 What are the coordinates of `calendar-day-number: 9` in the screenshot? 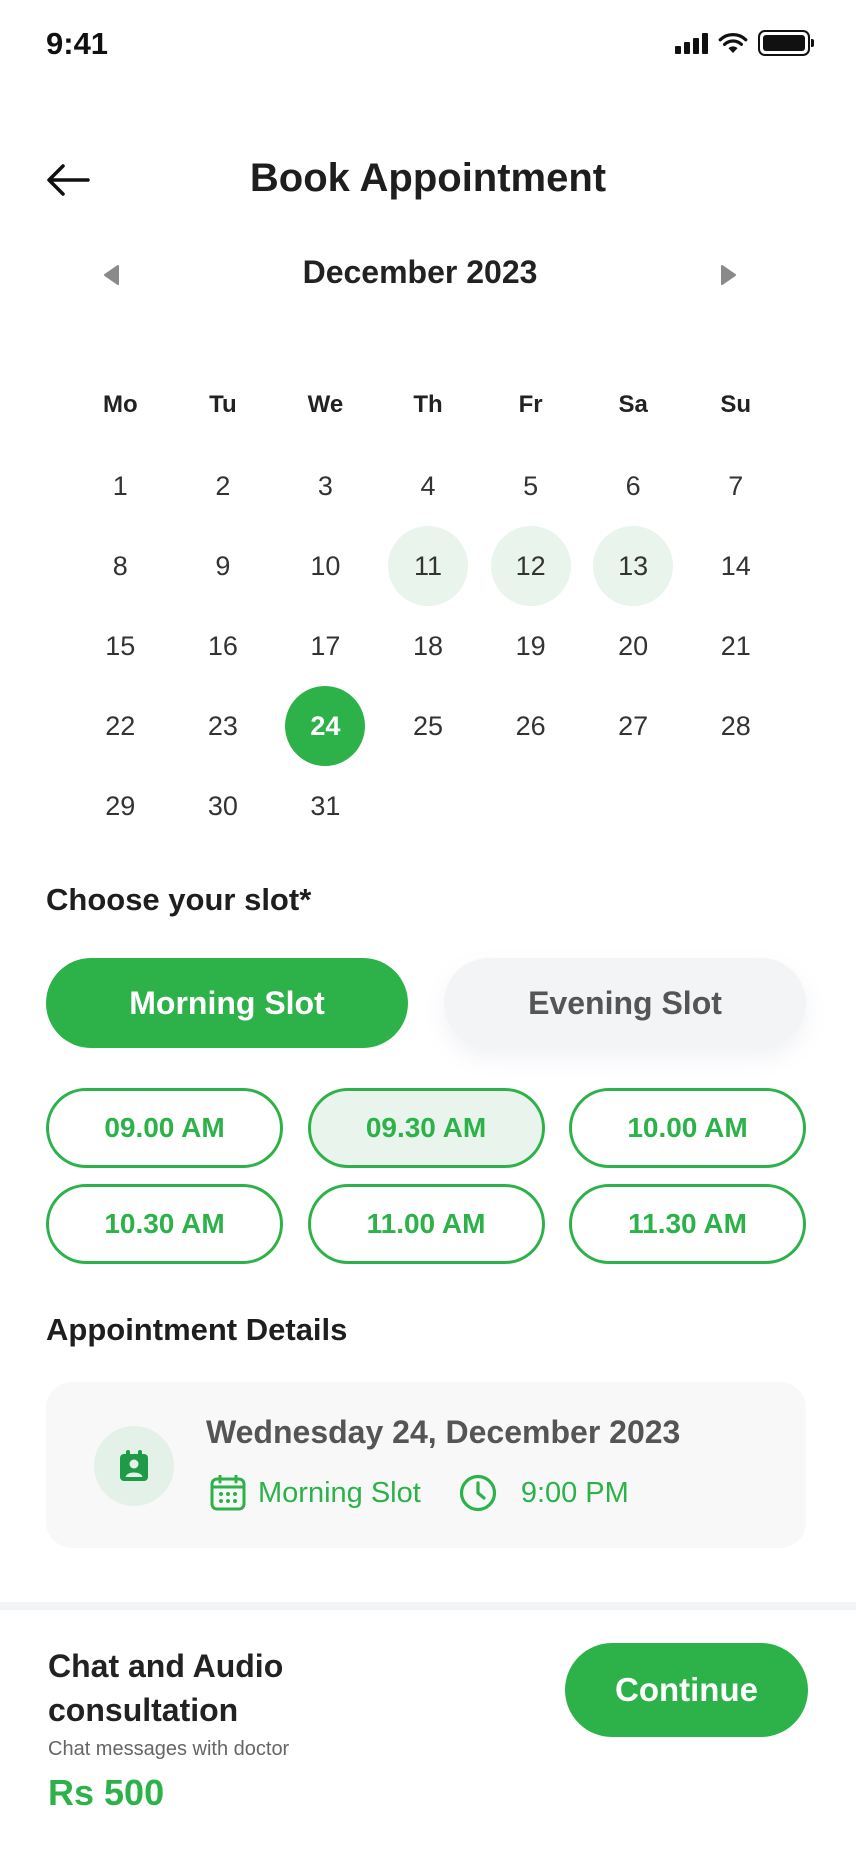 It's located at (223, 565).